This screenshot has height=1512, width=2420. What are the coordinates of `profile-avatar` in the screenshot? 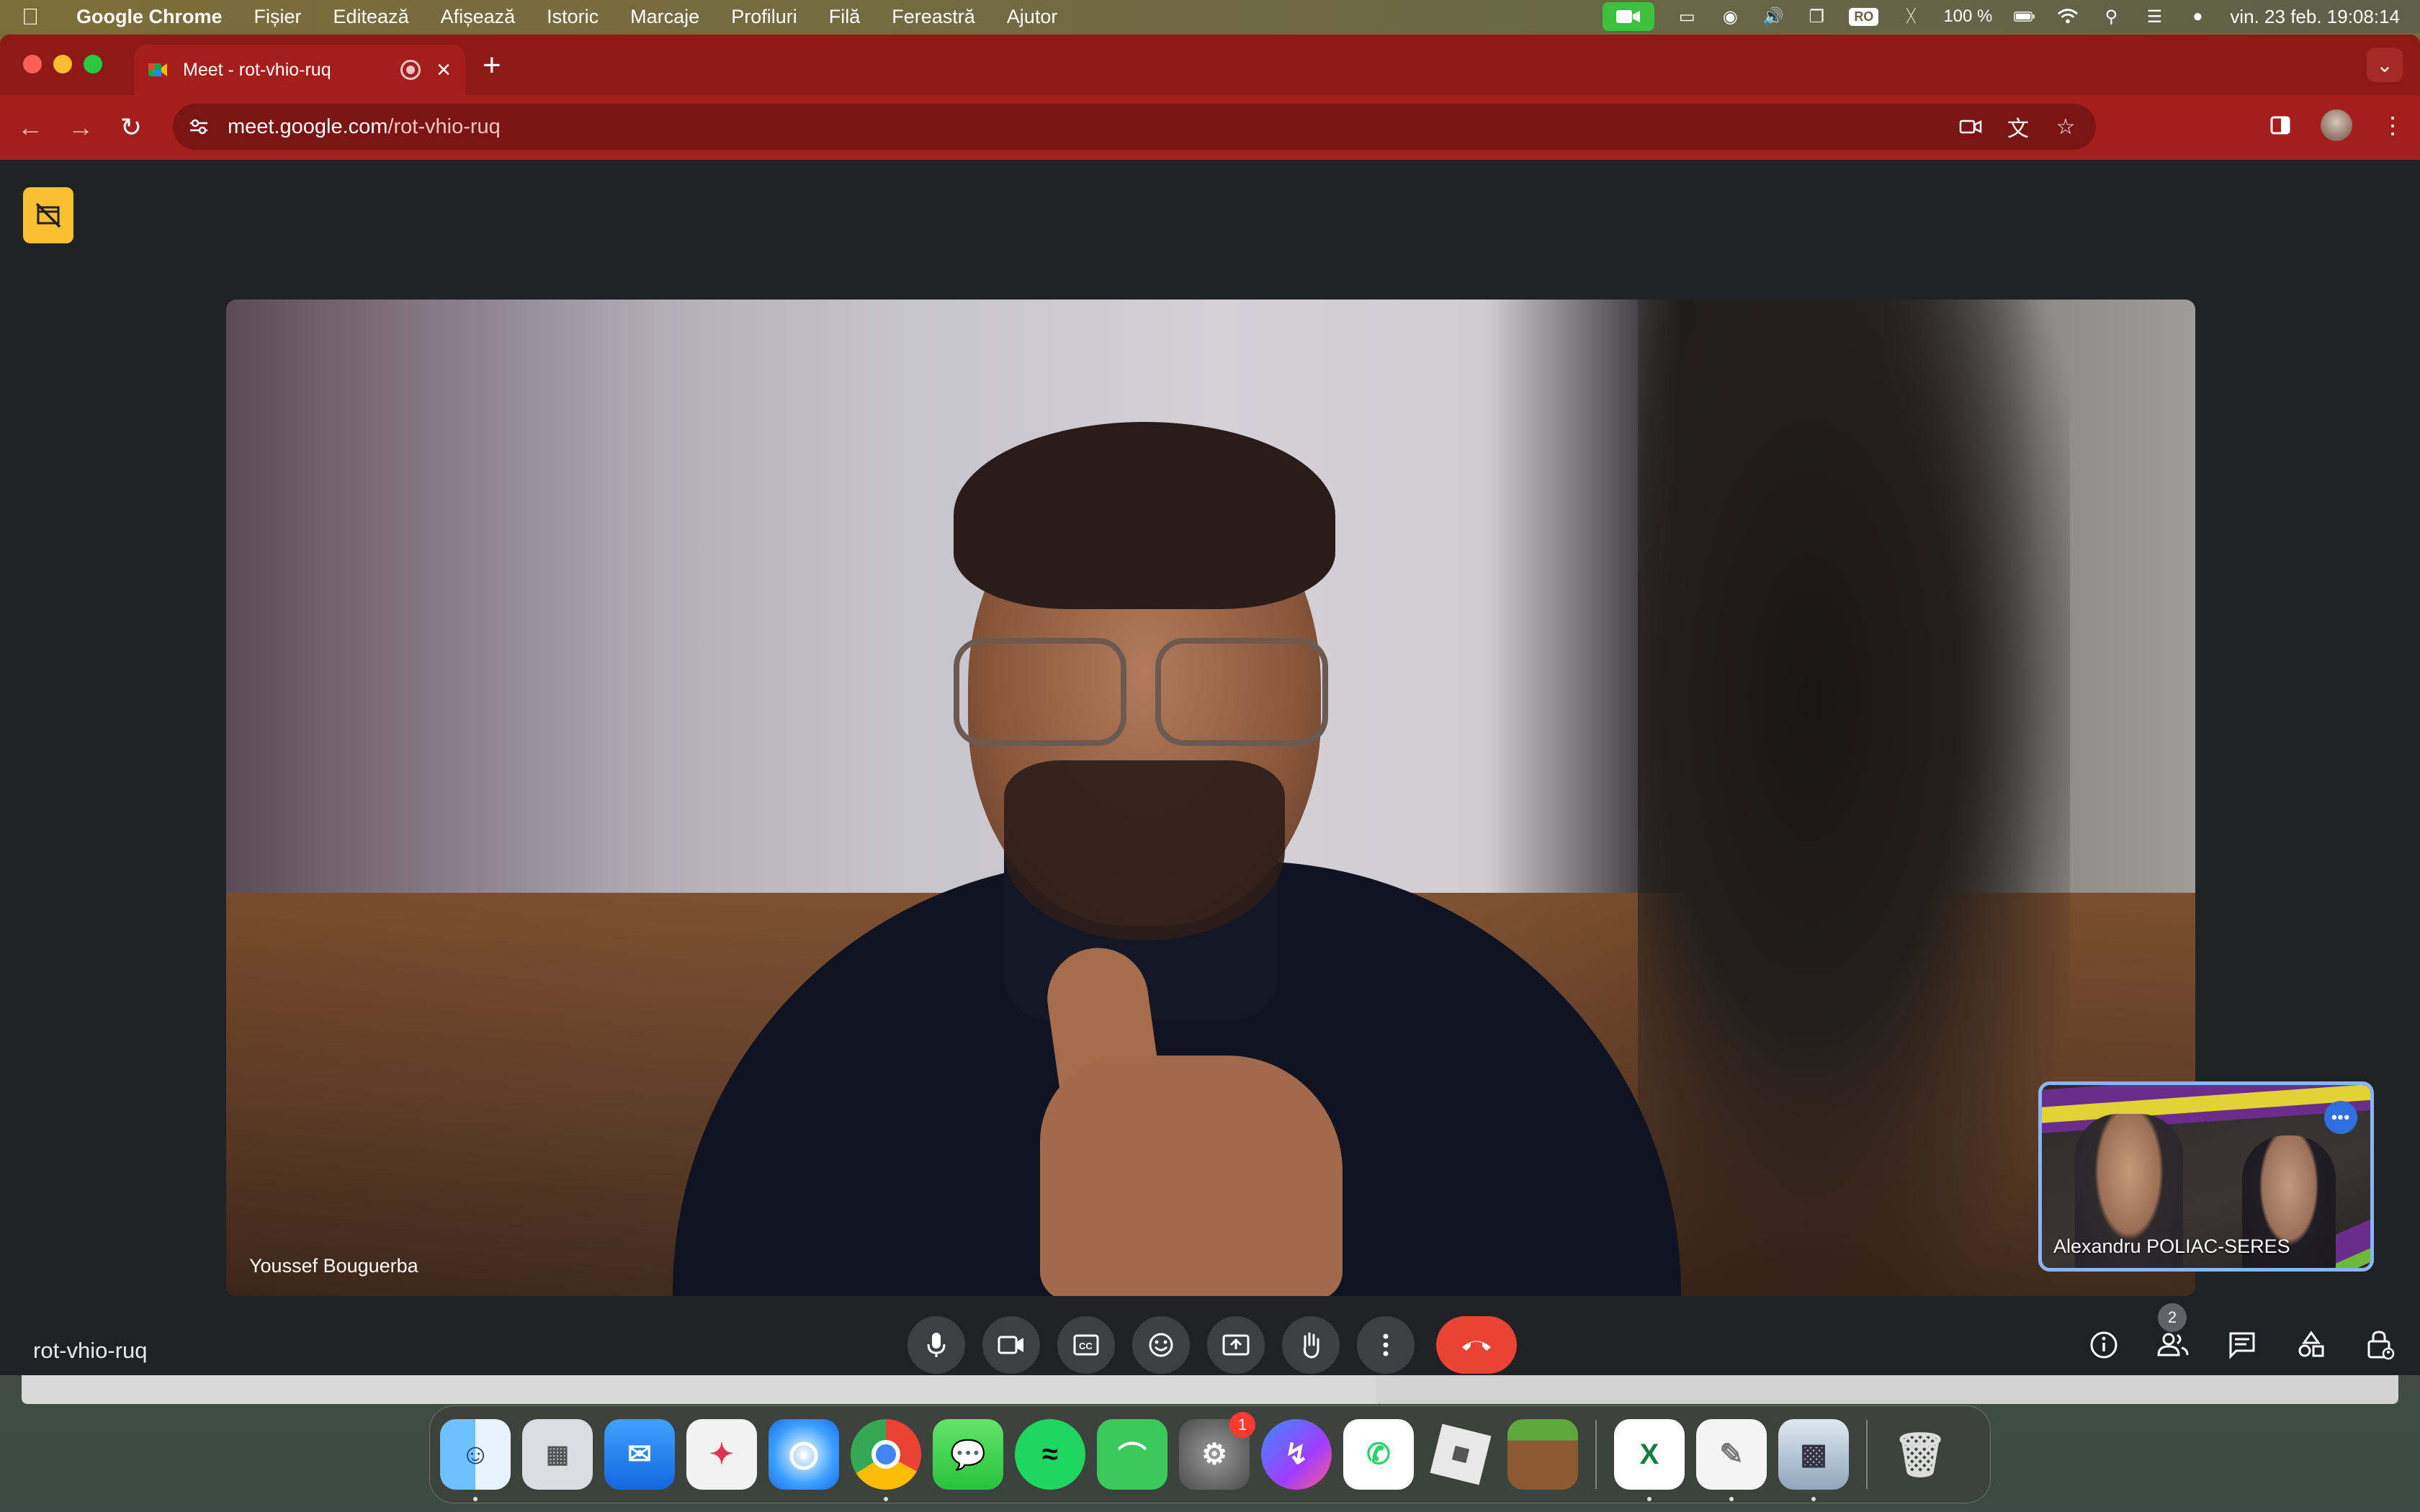 It's located at (2336, 125).